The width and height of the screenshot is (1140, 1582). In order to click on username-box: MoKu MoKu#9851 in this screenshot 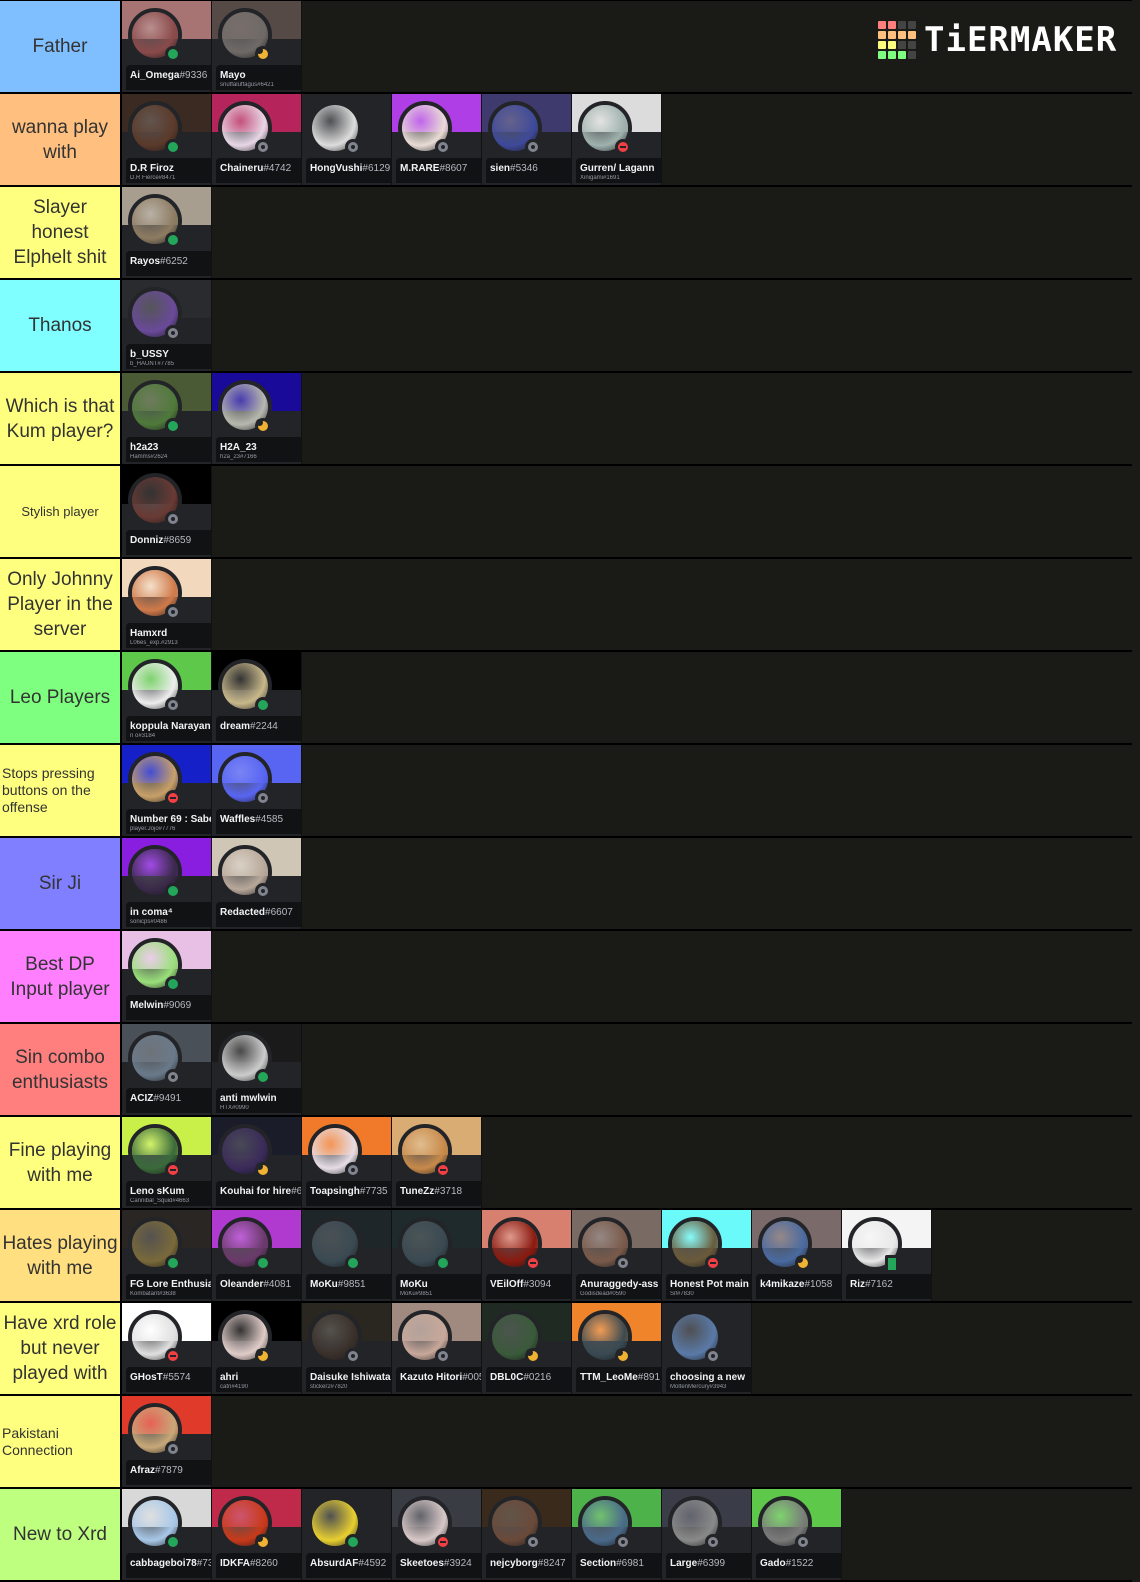, I will do `click(438, 1286)`.